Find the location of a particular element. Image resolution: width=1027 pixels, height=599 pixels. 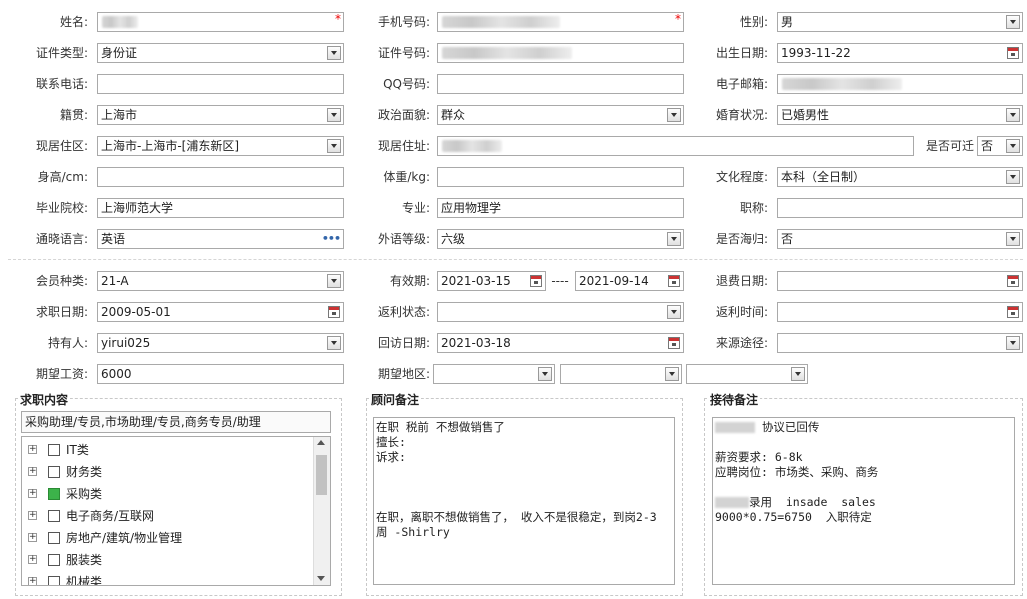

job-date-field: 2009-05-01 is located at coordinates (220, 312).